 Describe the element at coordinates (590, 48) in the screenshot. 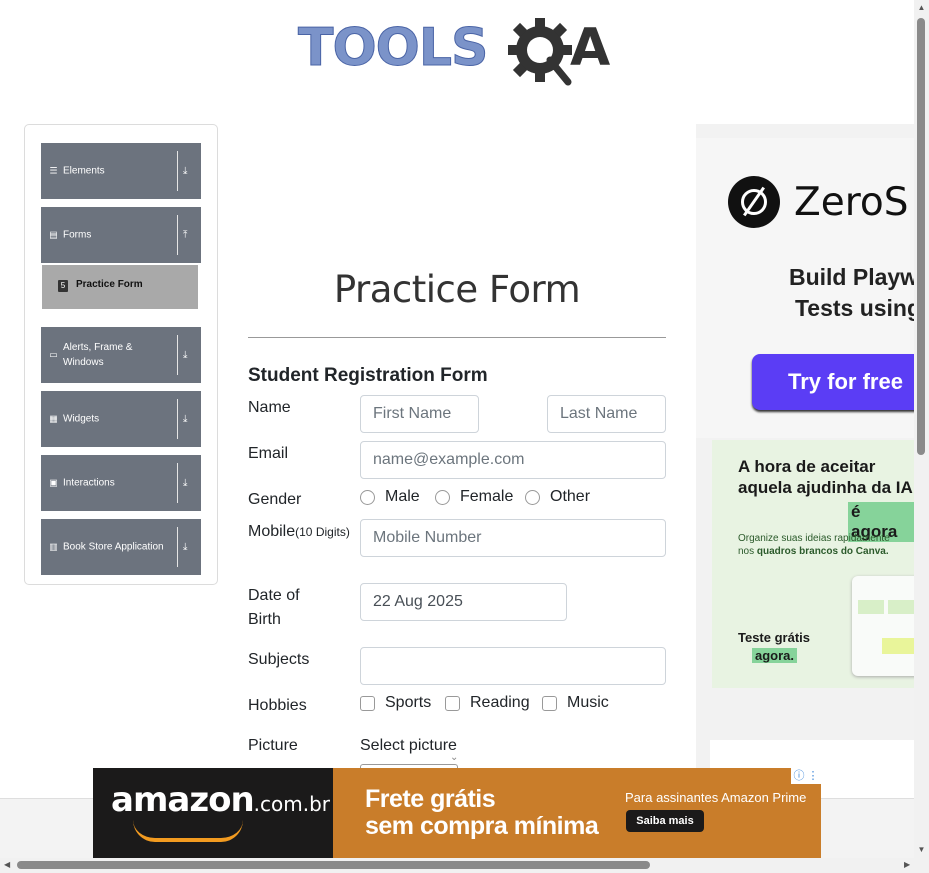

I see `logo-text-a: A` at that location.